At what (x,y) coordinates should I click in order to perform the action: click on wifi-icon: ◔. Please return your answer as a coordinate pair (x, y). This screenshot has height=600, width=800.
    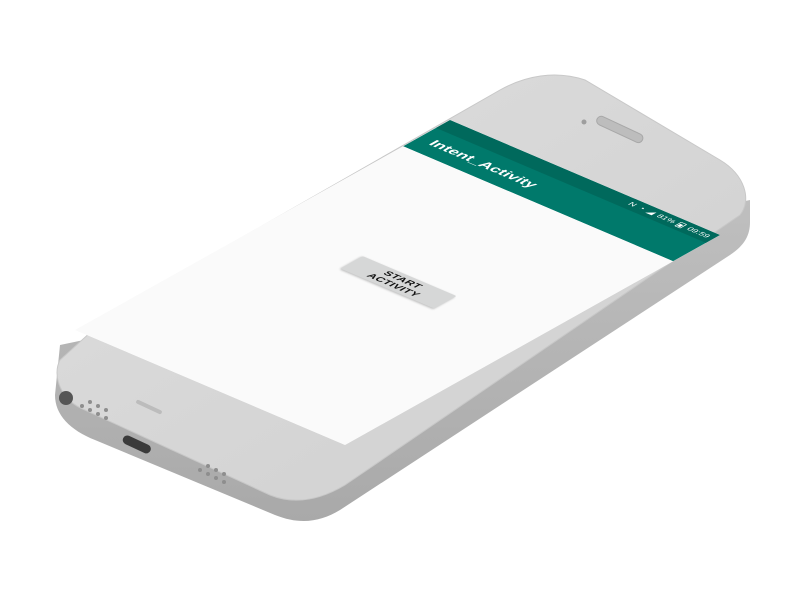
    Looking at the image, I should click on (641, 208).